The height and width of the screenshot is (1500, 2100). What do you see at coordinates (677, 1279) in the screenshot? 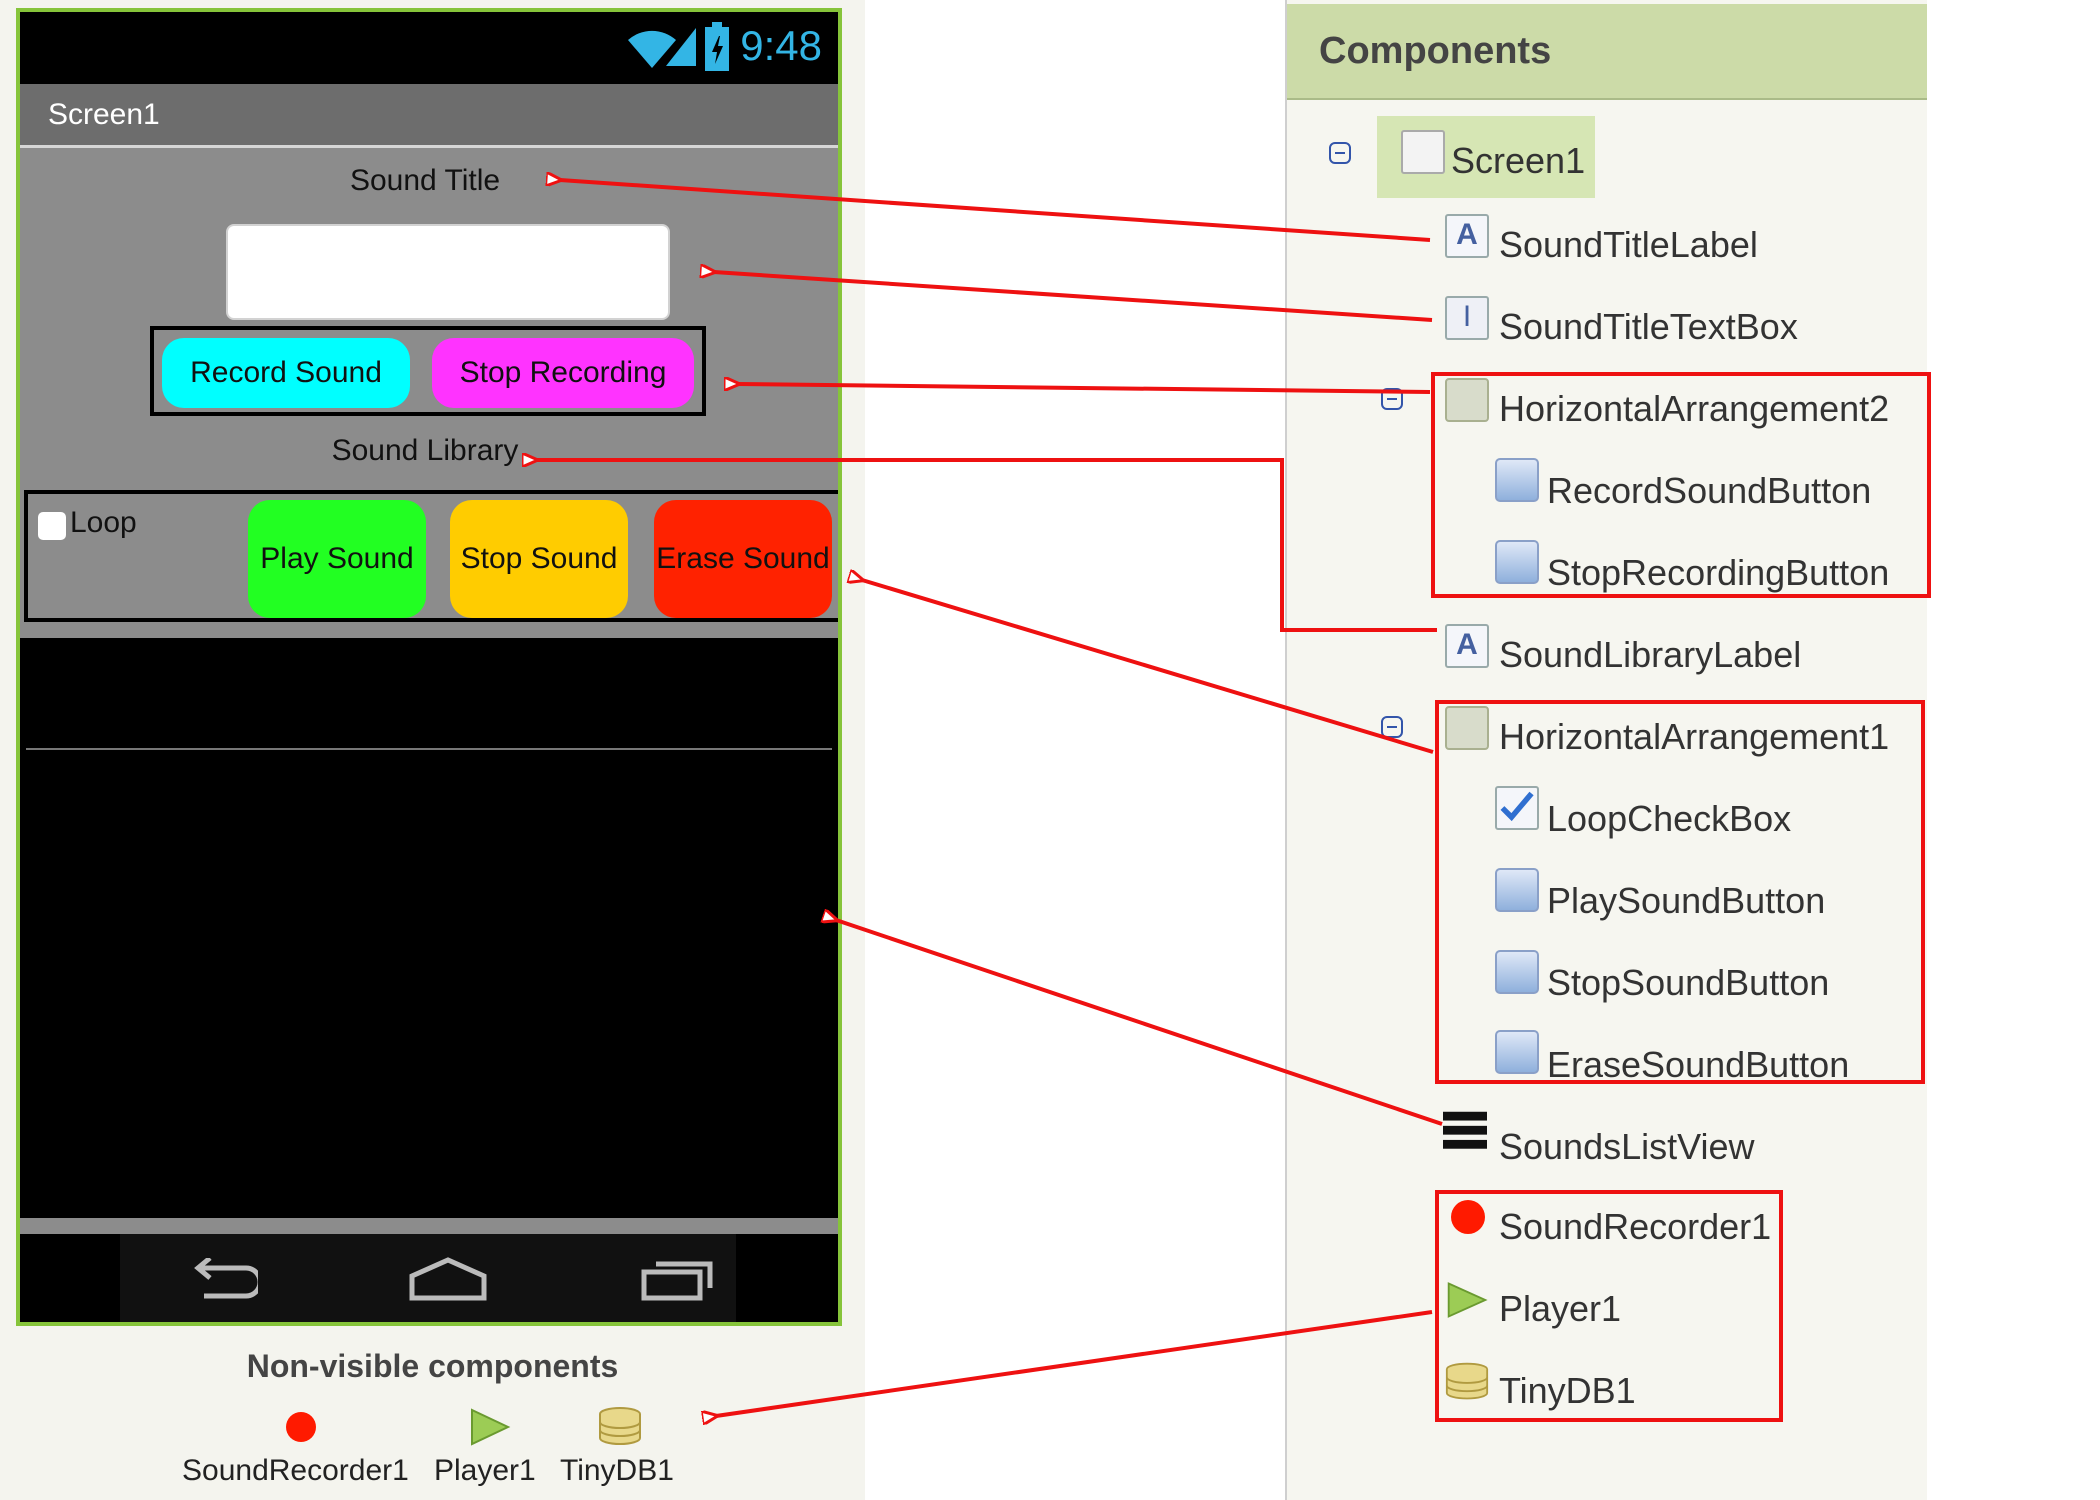
I see `recent-apps-icon` at bounding box center [677, 1279].